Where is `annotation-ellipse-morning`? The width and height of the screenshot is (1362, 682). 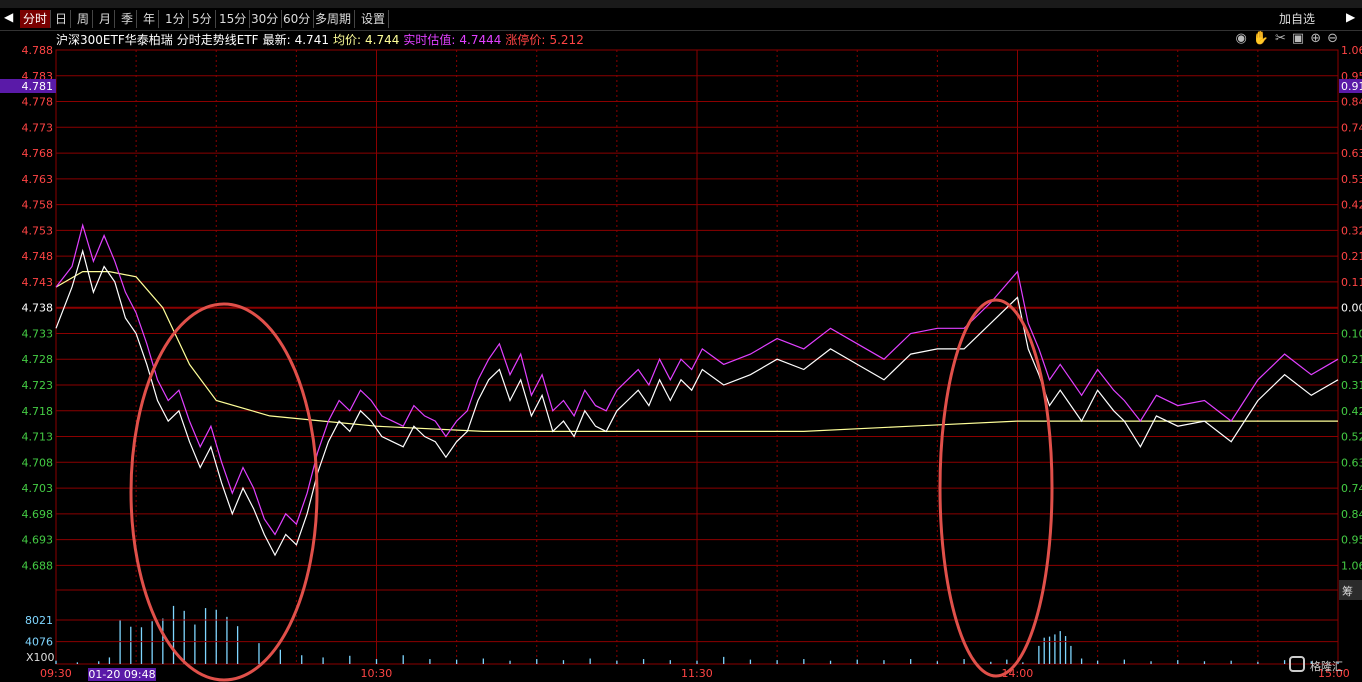
annotation-ellipse-morning is located at coordinates (224, 492).